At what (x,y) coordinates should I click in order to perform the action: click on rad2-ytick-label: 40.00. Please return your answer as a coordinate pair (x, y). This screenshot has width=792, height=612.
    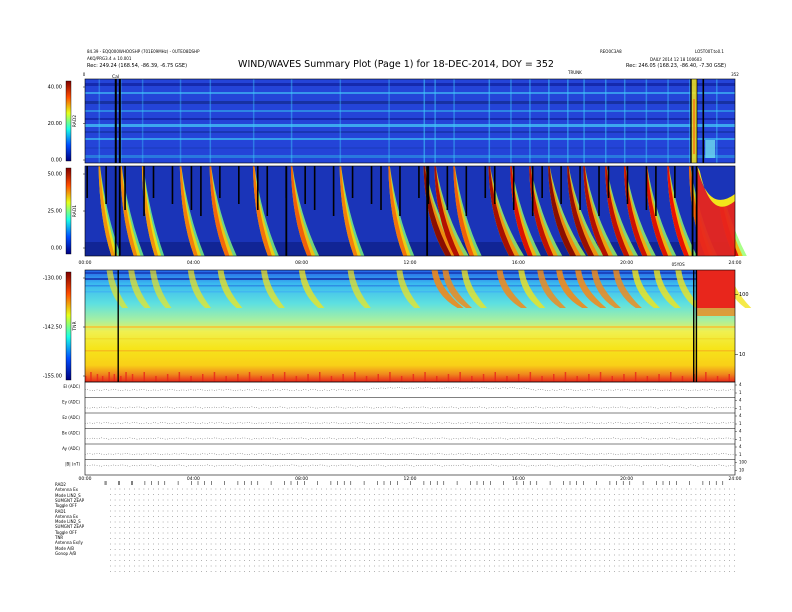
    Looking at the image, I should click on (55, 88).